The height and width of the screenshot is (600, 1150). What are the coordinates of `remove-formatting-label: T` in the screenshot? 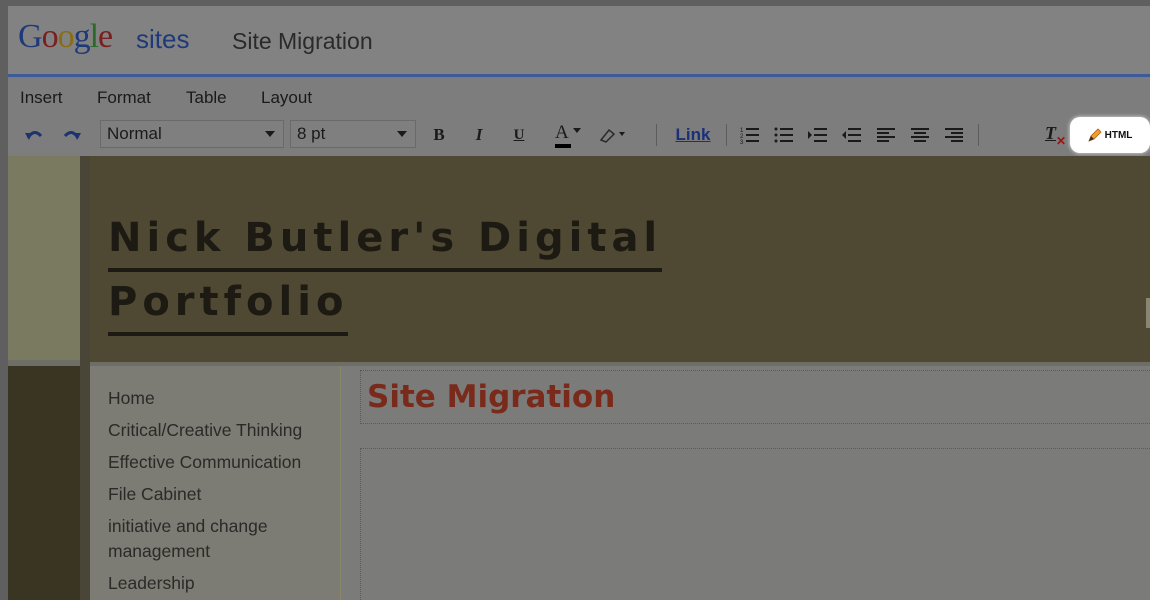 It's located at (1050, 133).